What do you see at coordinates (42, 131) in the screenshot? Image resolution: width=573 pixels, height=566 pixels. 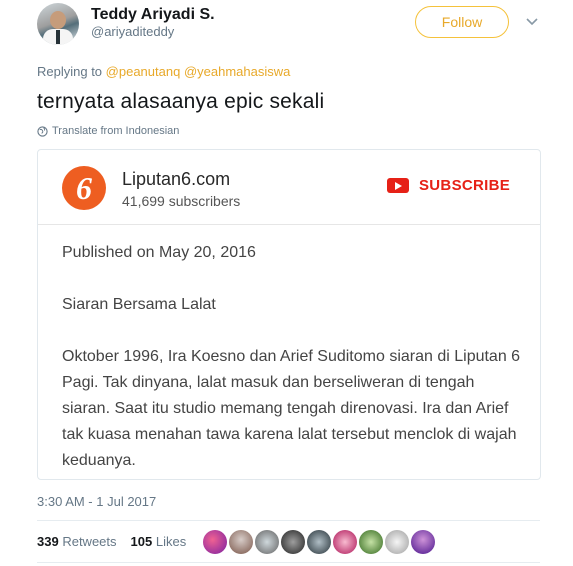 I see `globe-icon` at bounding box center [42, 131].